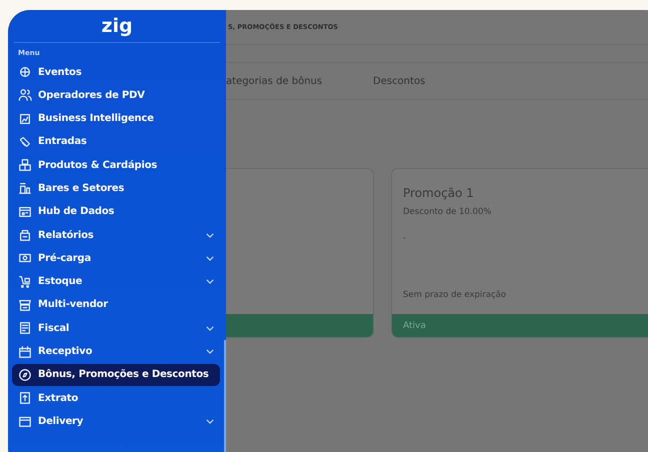  Describe the element at coordinates (116, 258) in the screenshot. I see `menu-item: Pré-carga` at that location.